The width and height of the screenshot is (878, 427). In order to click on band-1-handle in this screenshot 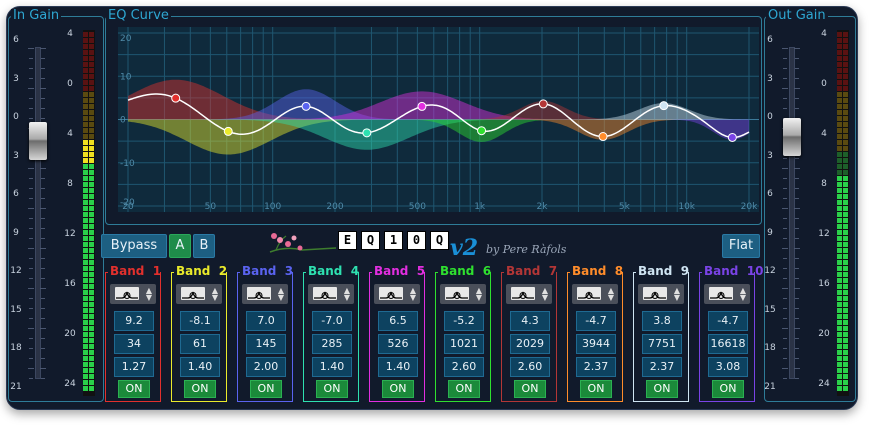, I will do `click(176, 98)`.